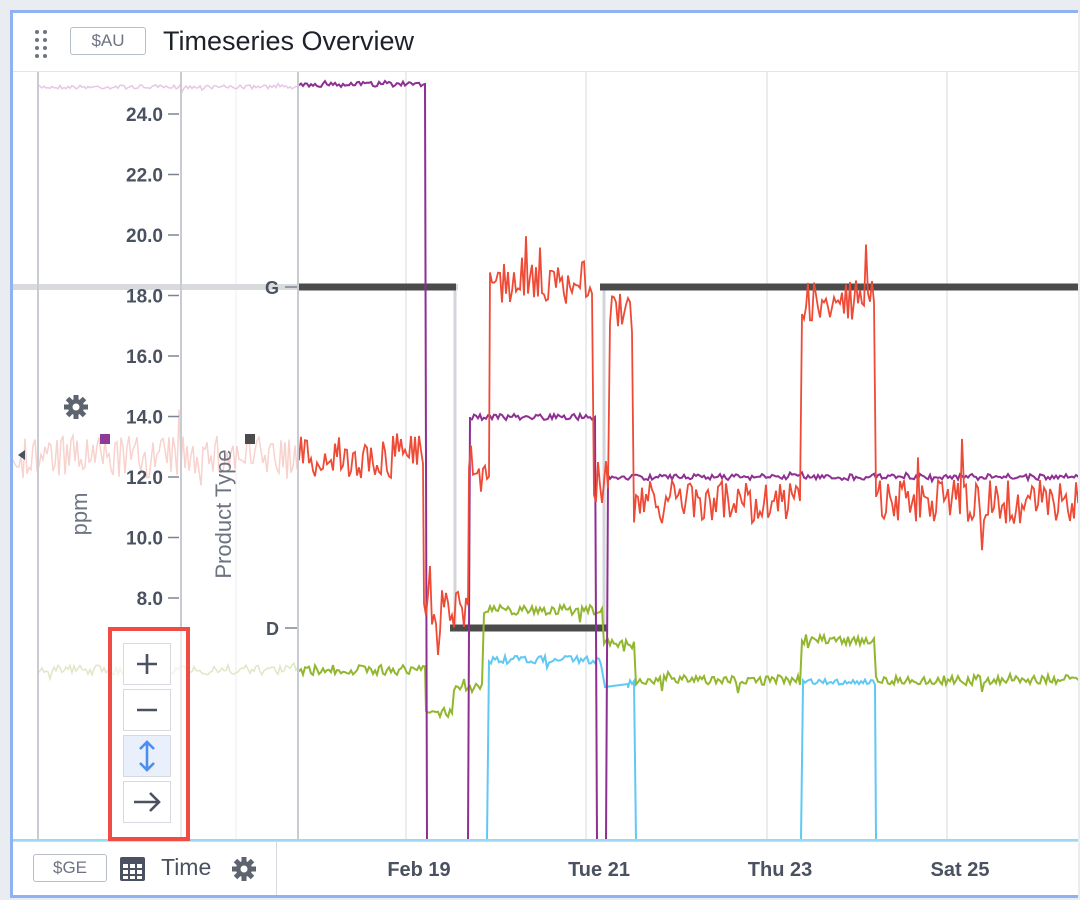  Describe the element at coordinates (599, 870) in the screenshot. I see `x-tick-label: Tue 21` at that location.